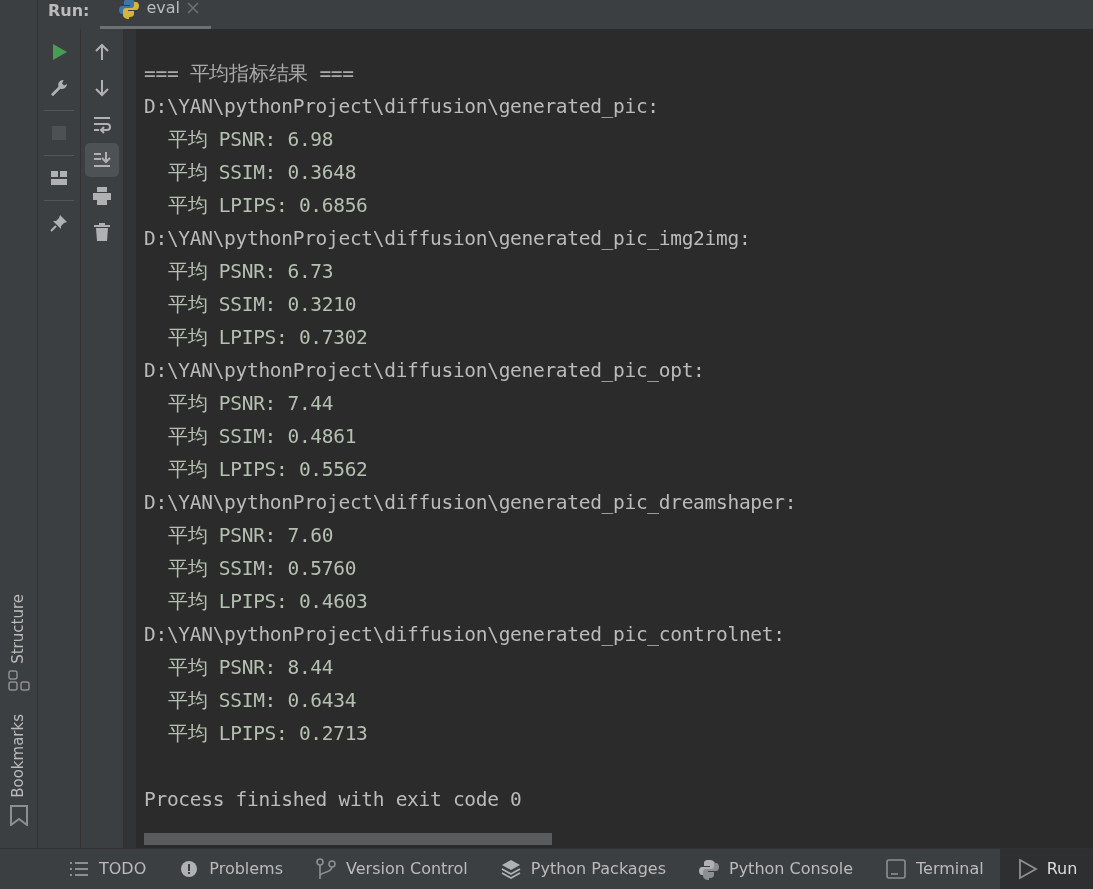 The height and width of the screenshot is (889, 1093). Describe the element at coordinates (262, 305) in the screenshot. I see `metric-line: 平均 SSIM: 0.3210` at that location.